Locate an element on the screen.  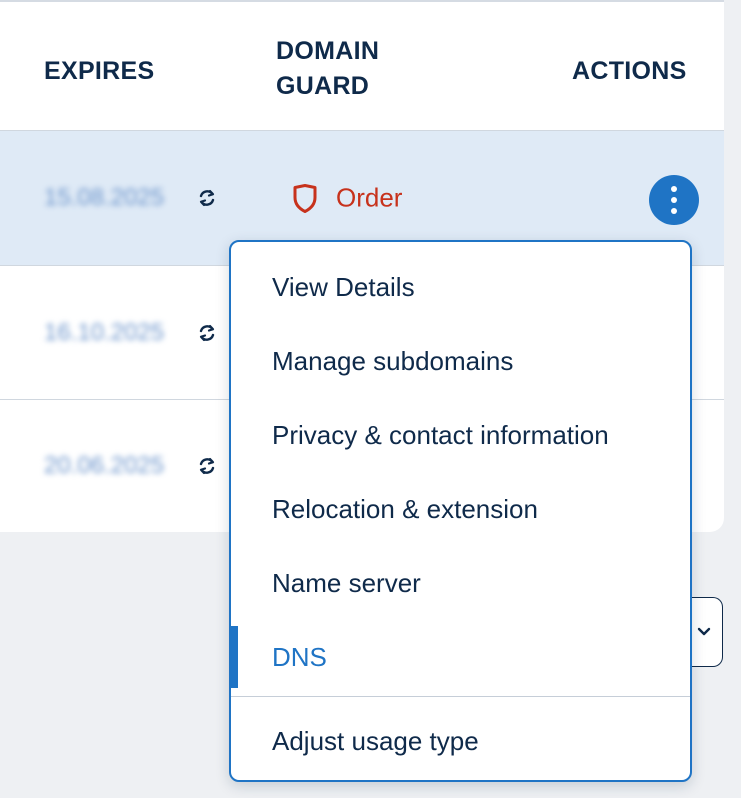
shield-icon is located at coordinates (305, 198).